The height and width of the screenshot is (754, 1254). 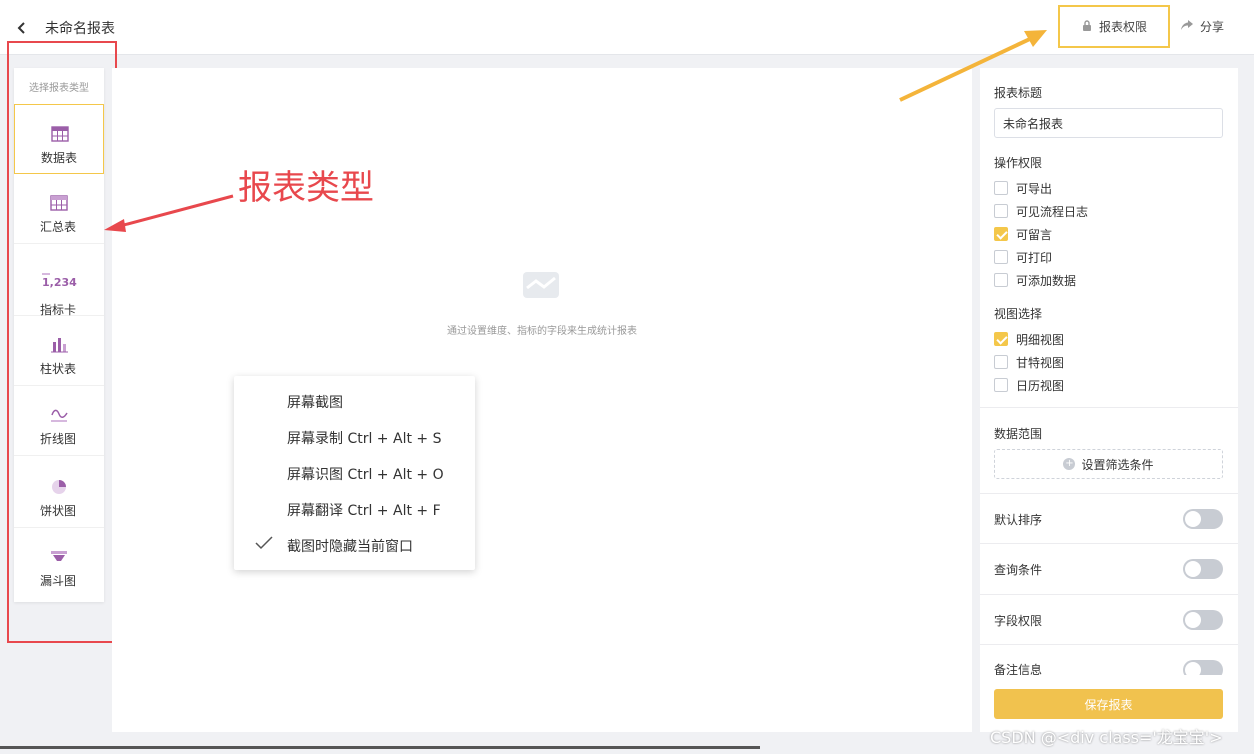 I want to click on checkbox-detail-view: 明细视图, so click(x=1029, y=339).